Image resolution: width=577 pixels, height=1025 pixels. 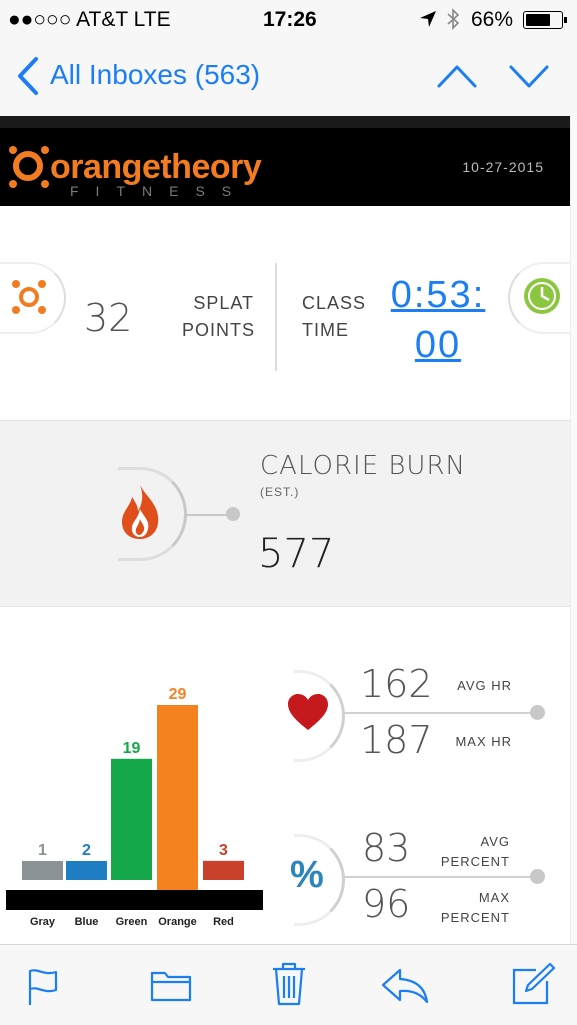 I want to click on avg-percent-label: AVG PERCENT, so click(x=475, y=851).